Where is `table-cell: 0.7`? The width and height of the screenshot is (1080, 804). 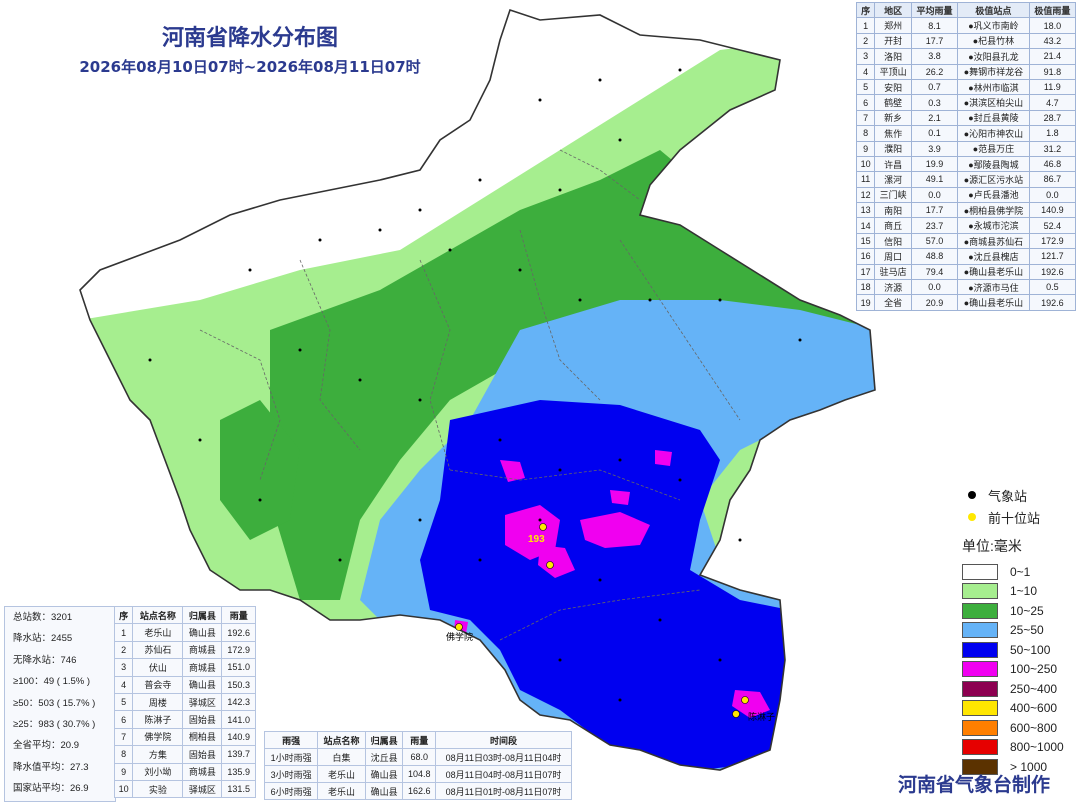 table-cell: 0.7 is located at coordinates (934, 87).